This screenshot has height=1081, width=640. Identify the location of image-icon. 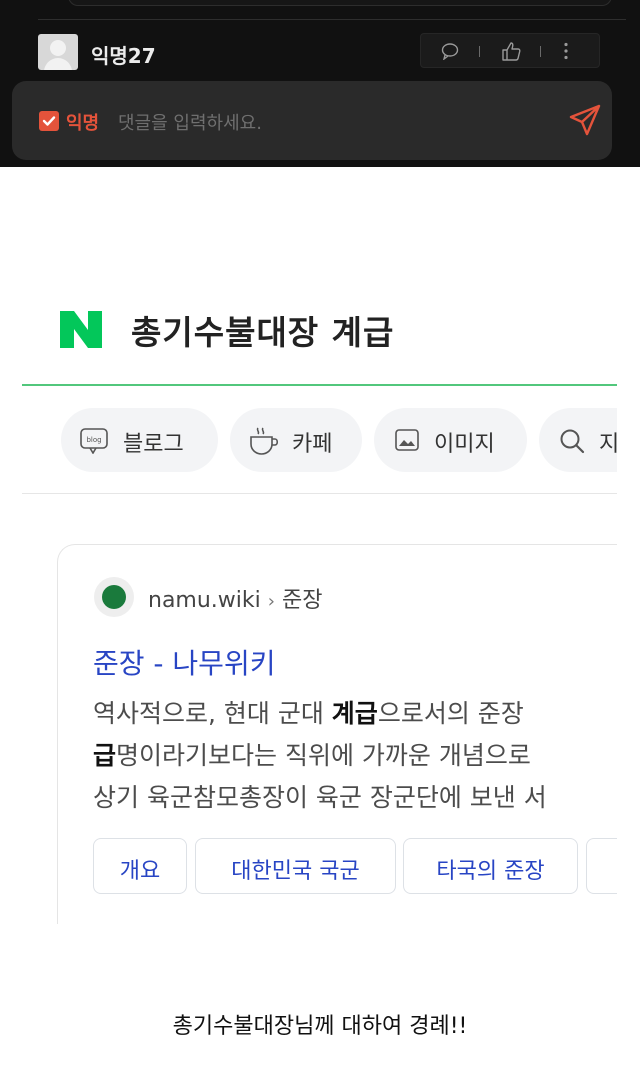
(407, 442).